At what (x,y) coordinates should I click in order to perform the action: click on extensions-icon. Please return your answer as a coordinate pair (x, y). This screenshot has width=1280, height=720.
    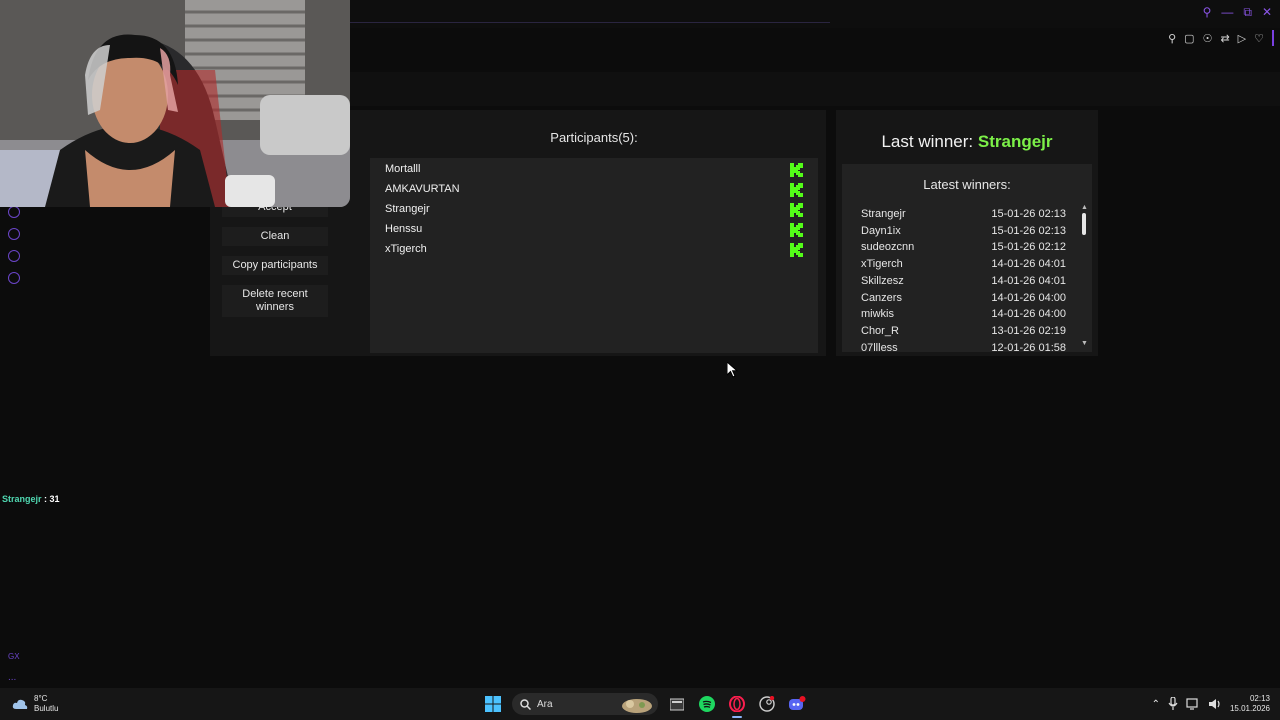
    Looking at the image, I should click on (14, 256).